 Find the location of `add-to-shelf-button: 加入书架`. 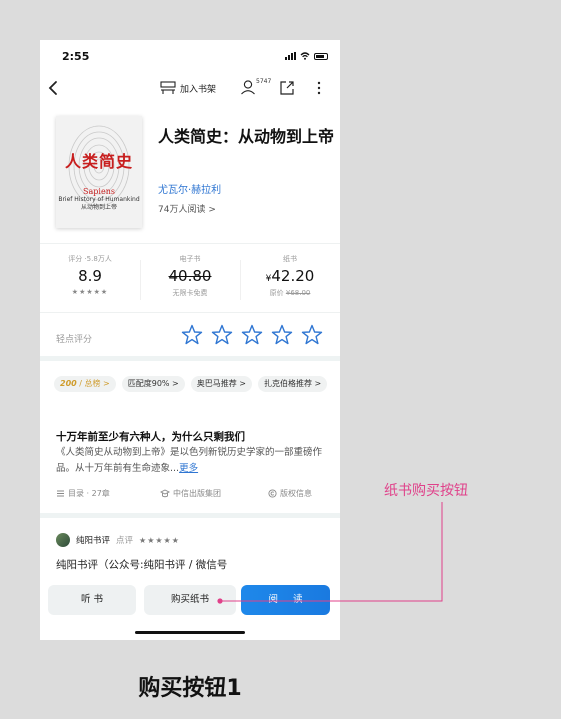

add-to-shelf-button: 加入书架 is located at coordinates (188, 88).